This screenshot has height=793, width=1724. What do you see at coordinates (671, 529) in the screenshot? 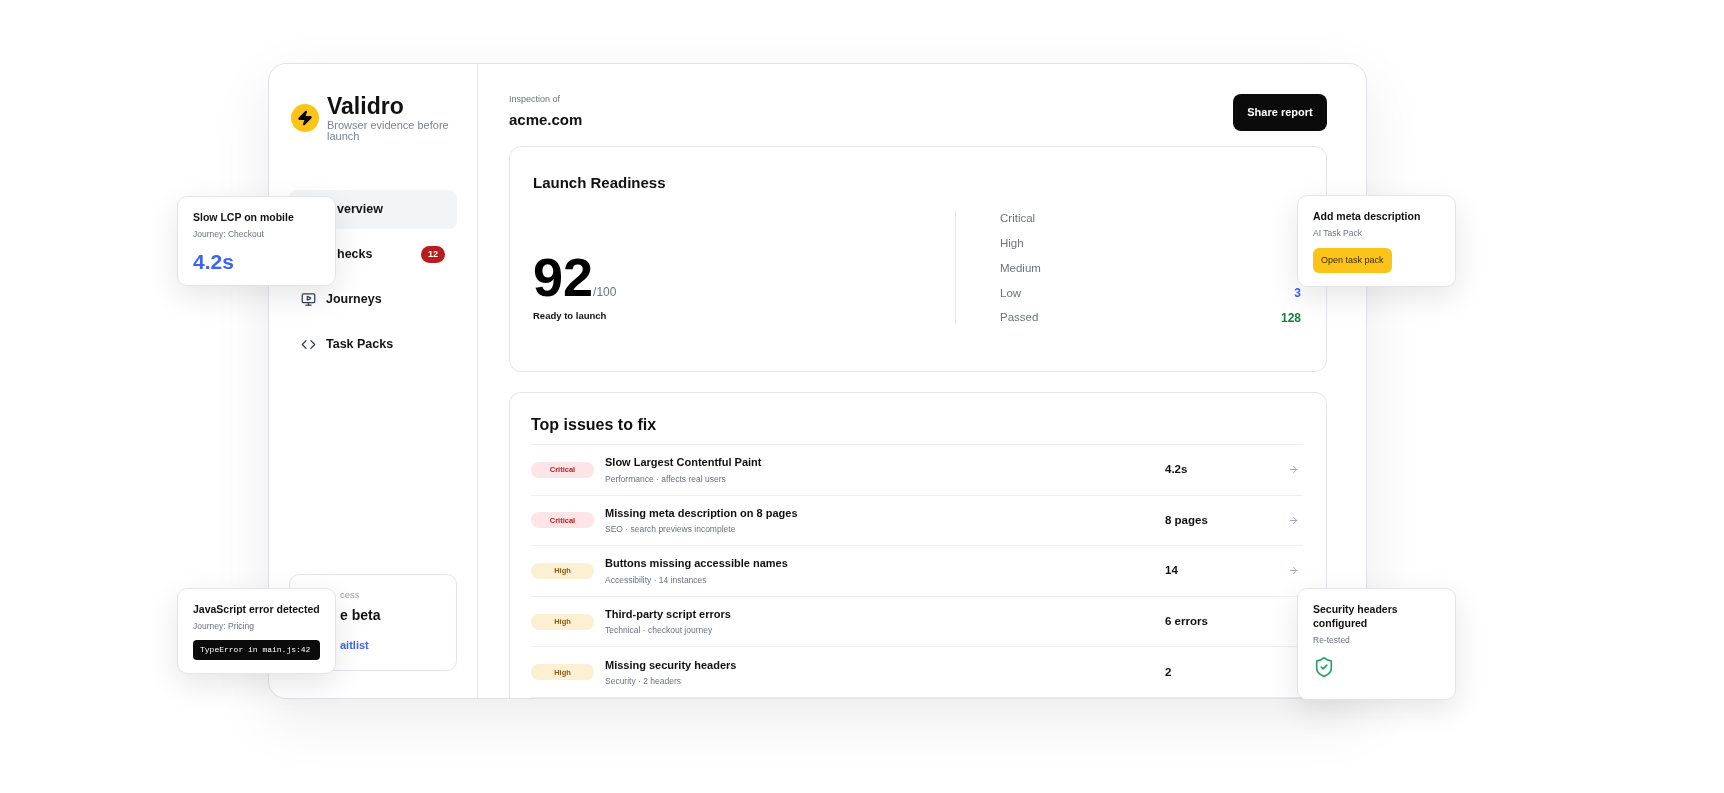
I see `issue-meta: SEO · search previews incomplete` at bounding box center [671, 529].